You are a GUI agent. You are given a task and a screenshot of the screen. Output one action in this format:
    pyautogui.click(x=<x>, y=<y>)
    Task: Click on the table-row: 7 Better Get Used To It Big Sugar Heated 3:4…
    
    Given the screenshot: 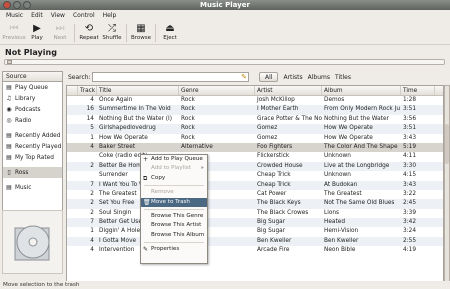 What is the action you would take?
    pyautogui.click(x=255, y=223)
    